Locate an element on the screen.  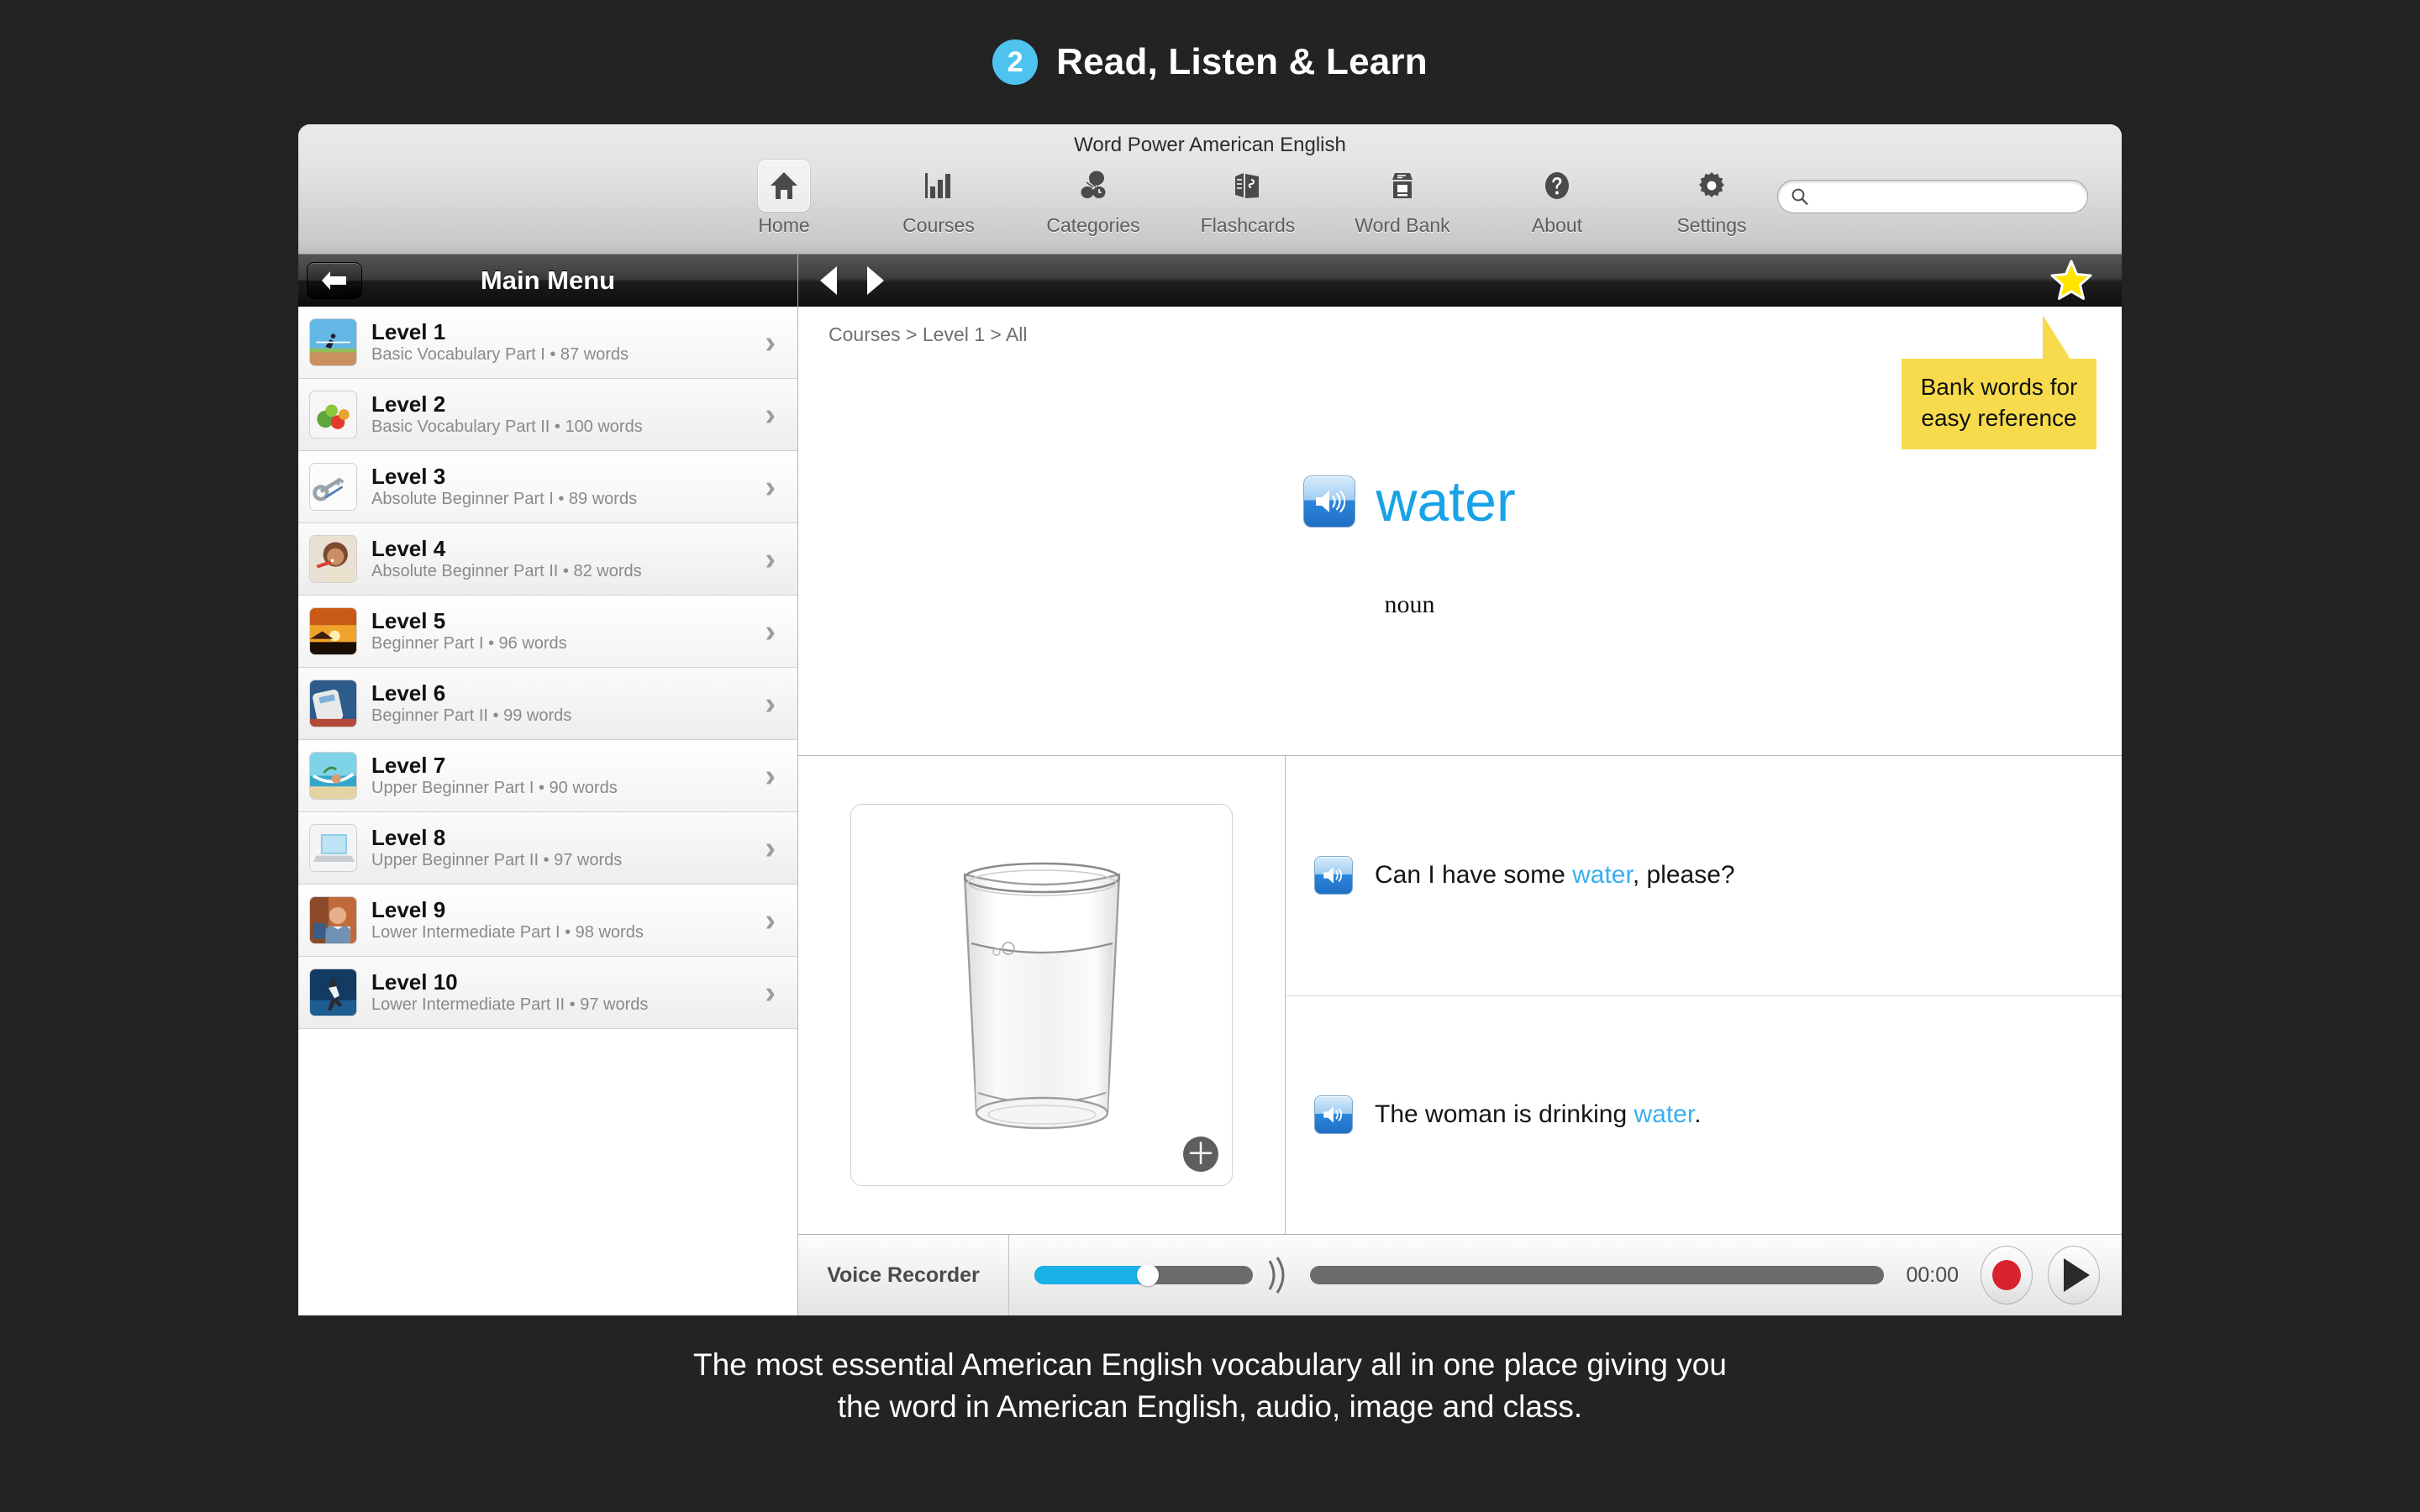
toolbar-item-about: About is located at coordinates (1557, 198).